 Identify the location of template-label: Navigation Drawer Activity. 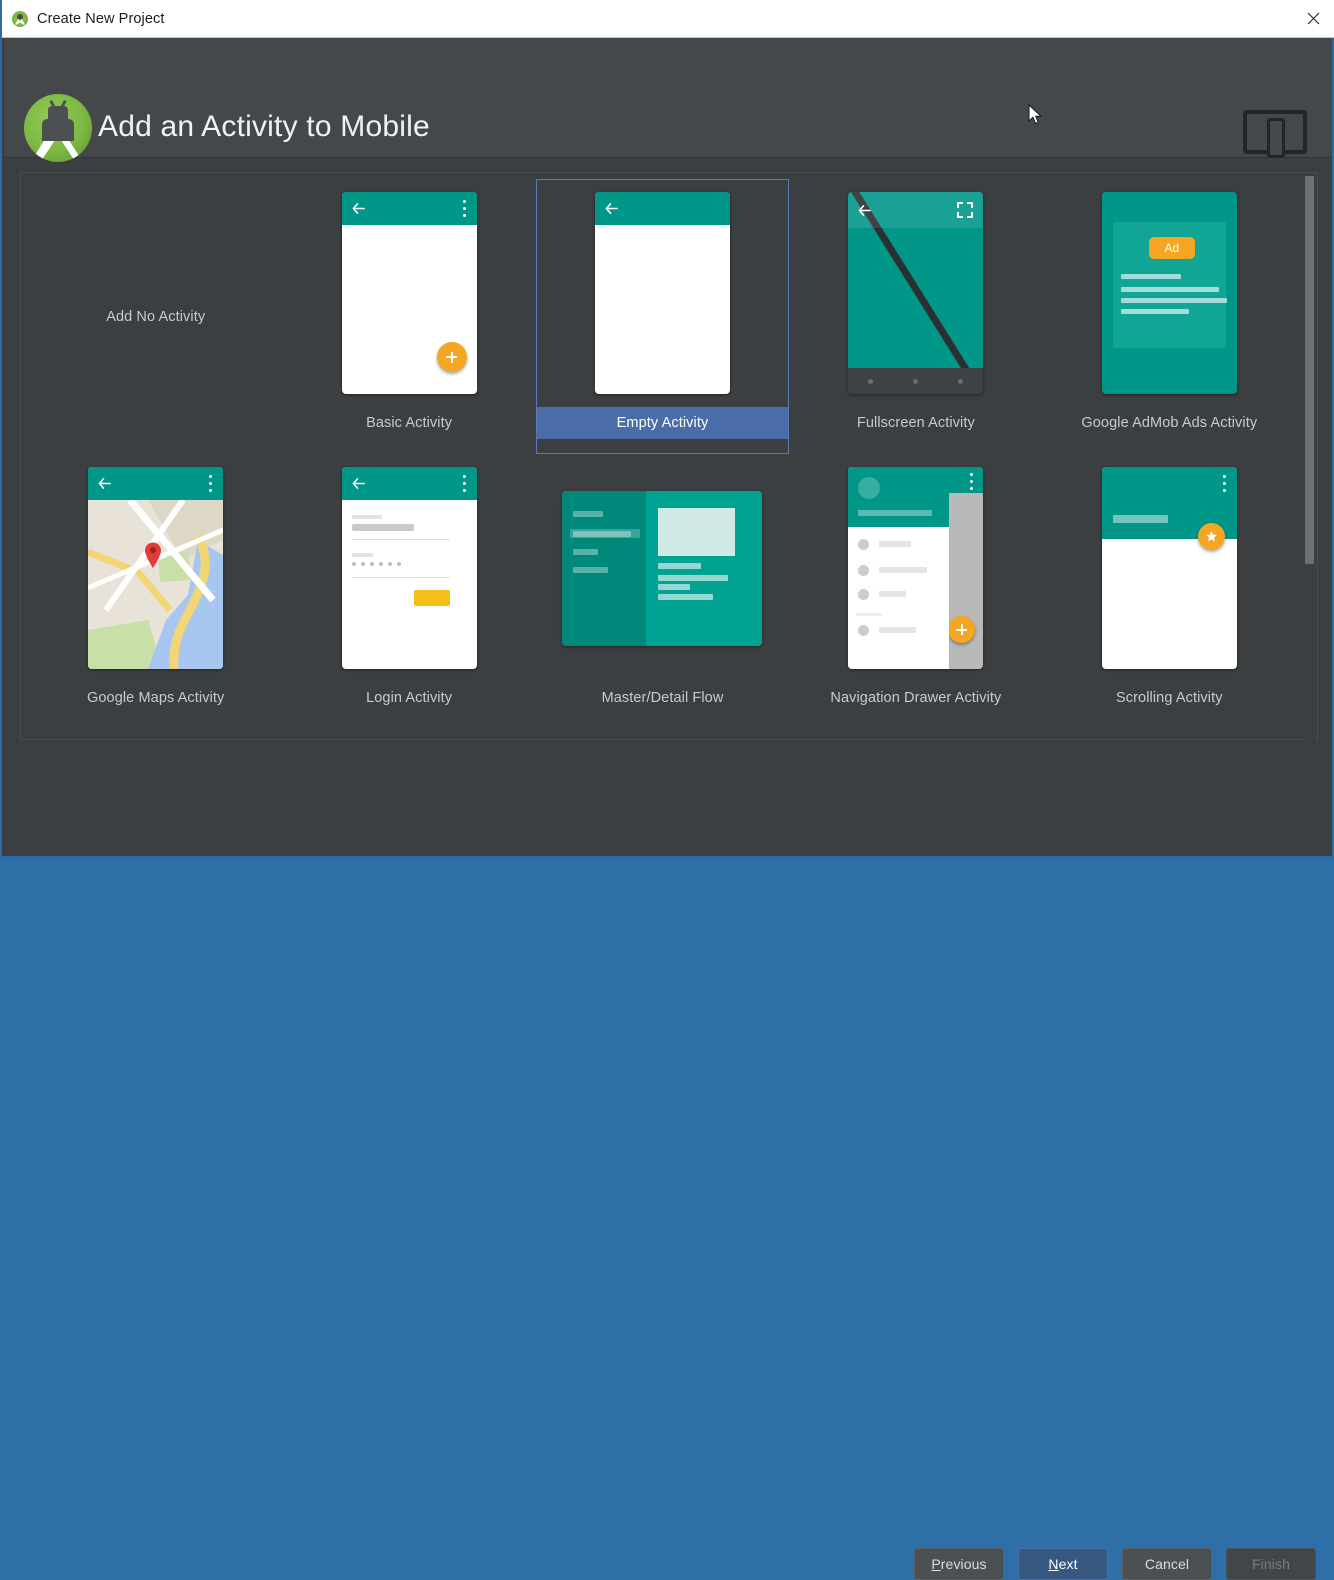
(916, 698).